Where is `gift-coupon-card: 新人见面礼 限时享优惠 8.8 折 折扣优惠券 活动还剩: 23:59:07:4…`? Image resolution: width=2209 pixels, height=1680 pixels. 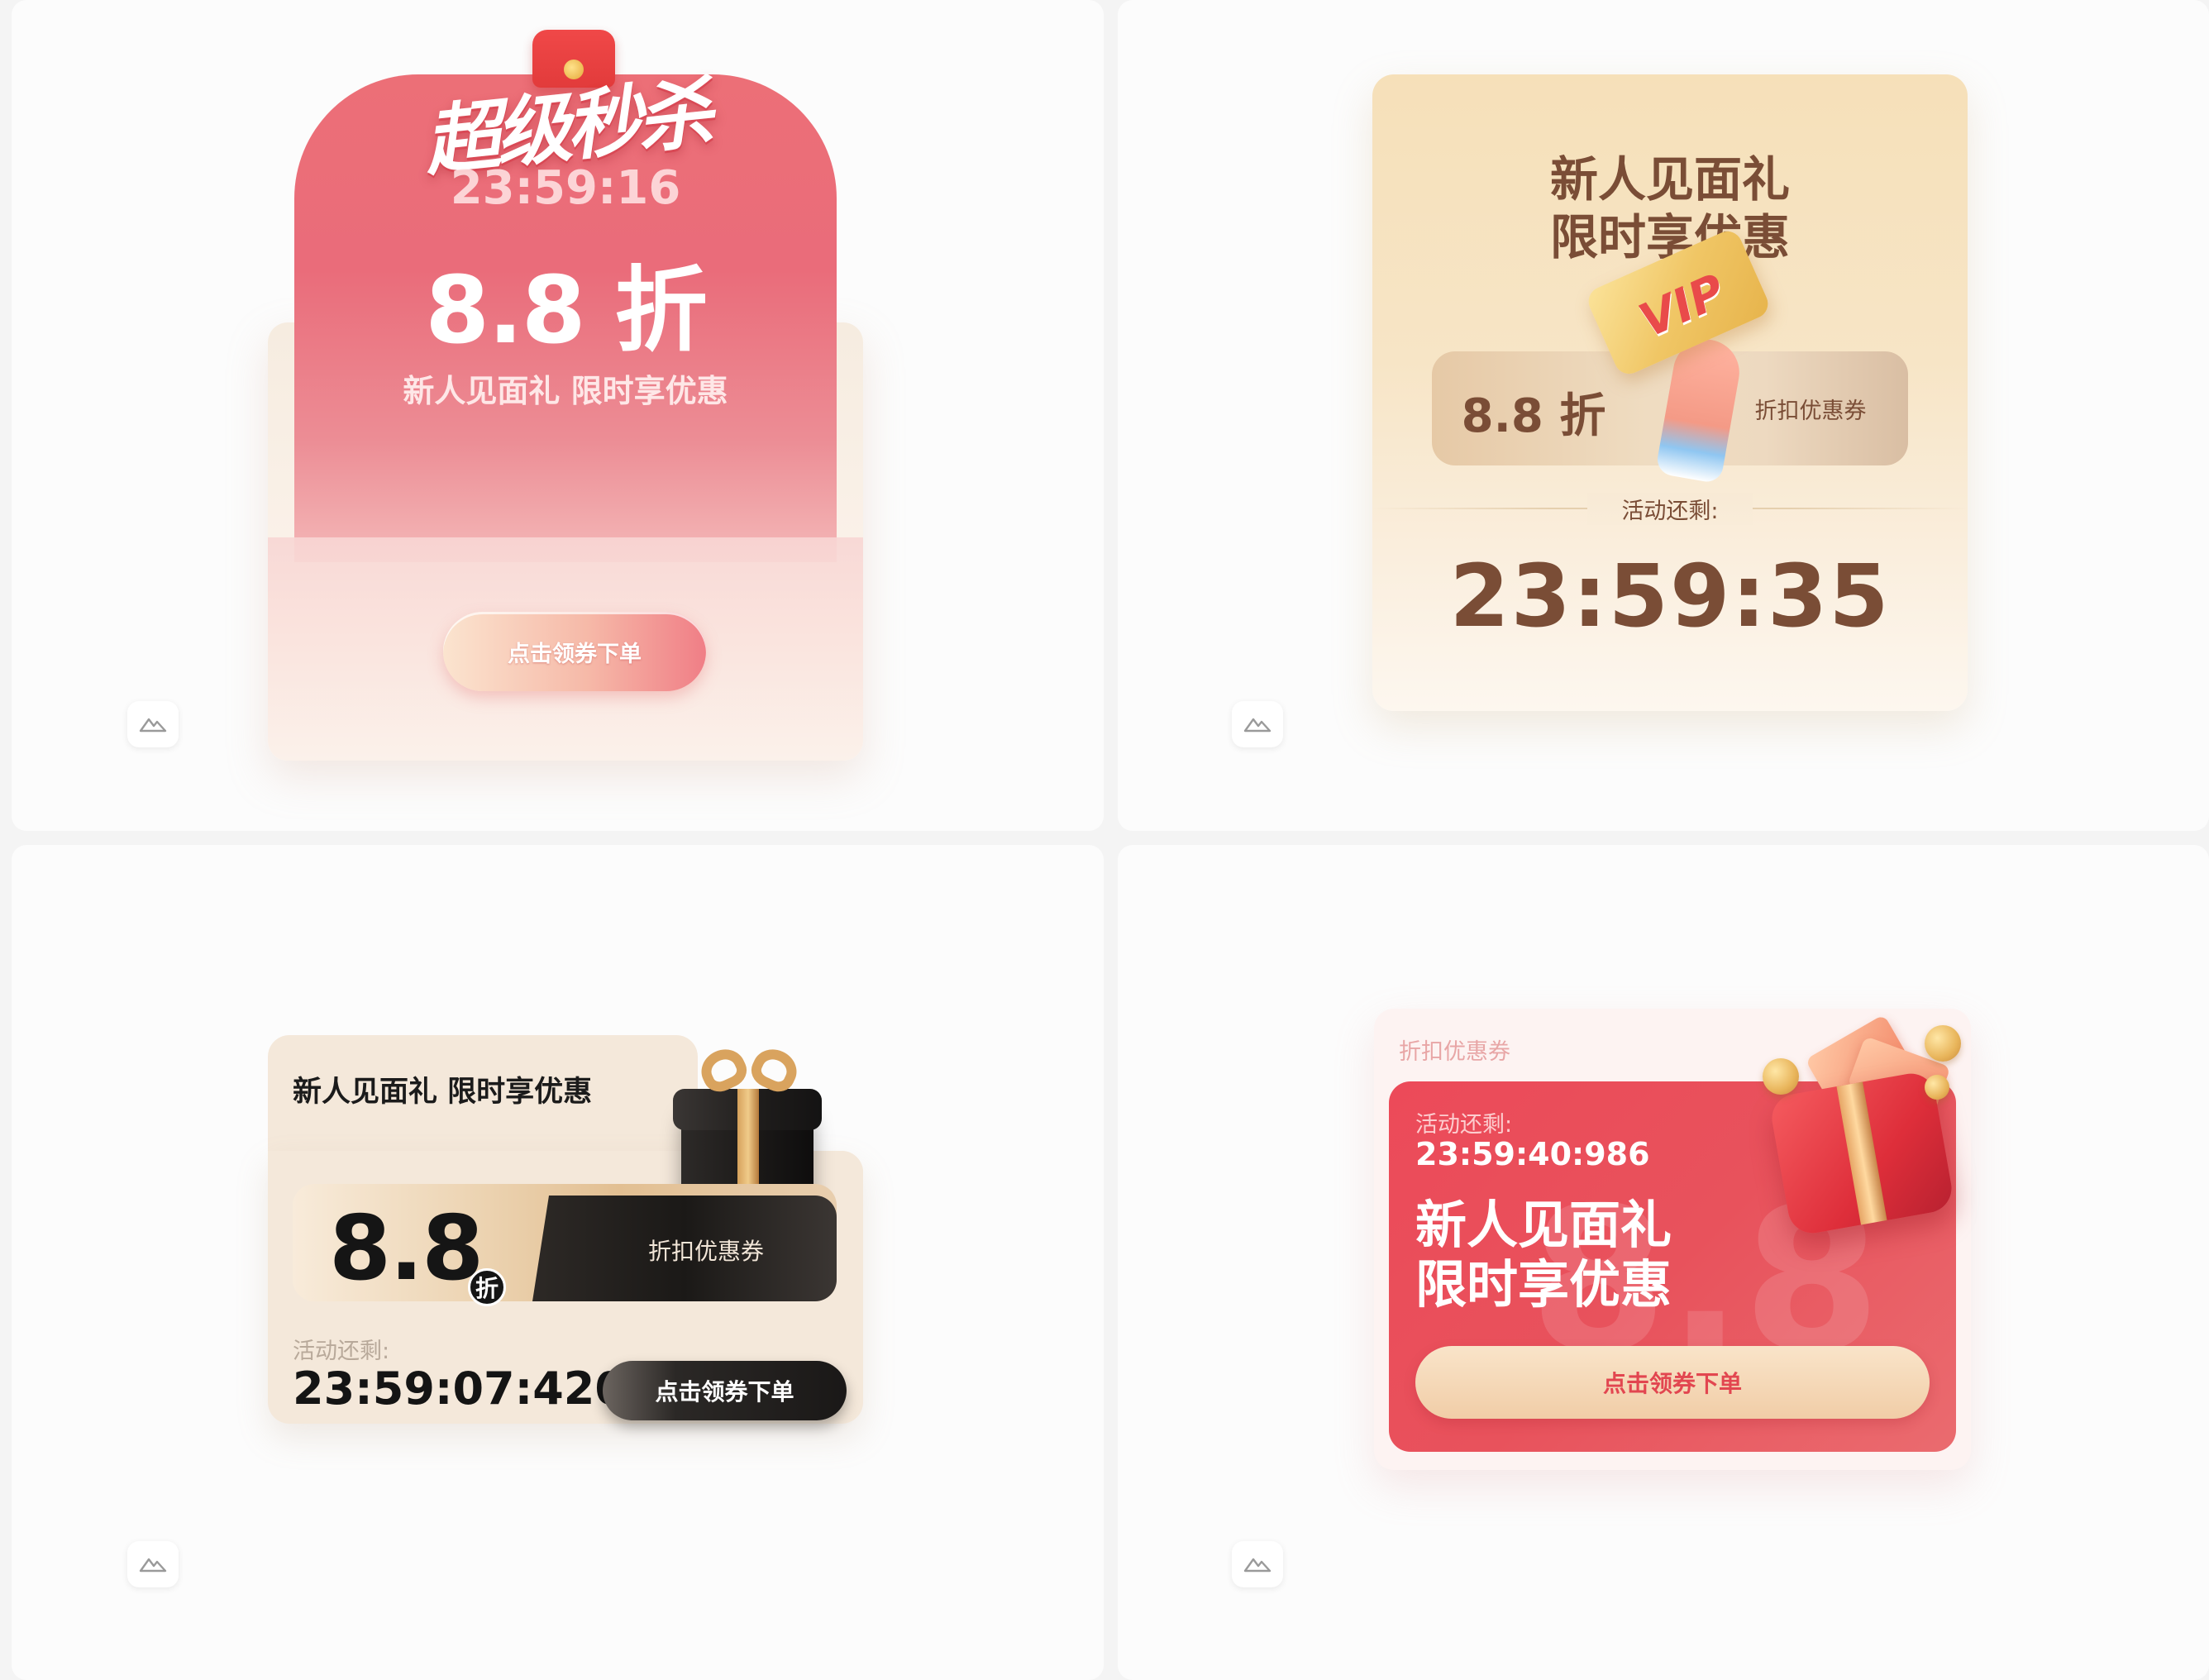
gift-coupon-card: 新人见面礼 限时享优惠 8.8 折 折扣优惠券 活动还剩: 23:59:07:4… is located at coordinates (565, 1229).